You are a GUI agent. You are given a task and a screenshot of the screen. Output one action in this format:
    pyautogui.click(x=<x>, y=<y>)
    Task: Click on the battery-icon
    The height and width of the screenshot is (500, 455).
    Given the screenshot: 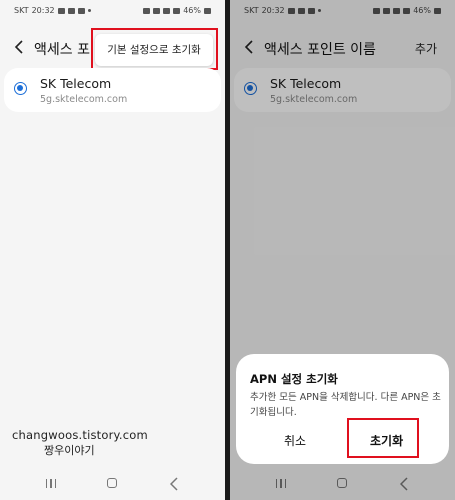 What is the action you would take?
    pyautogui.click(x=207, y=10)
    